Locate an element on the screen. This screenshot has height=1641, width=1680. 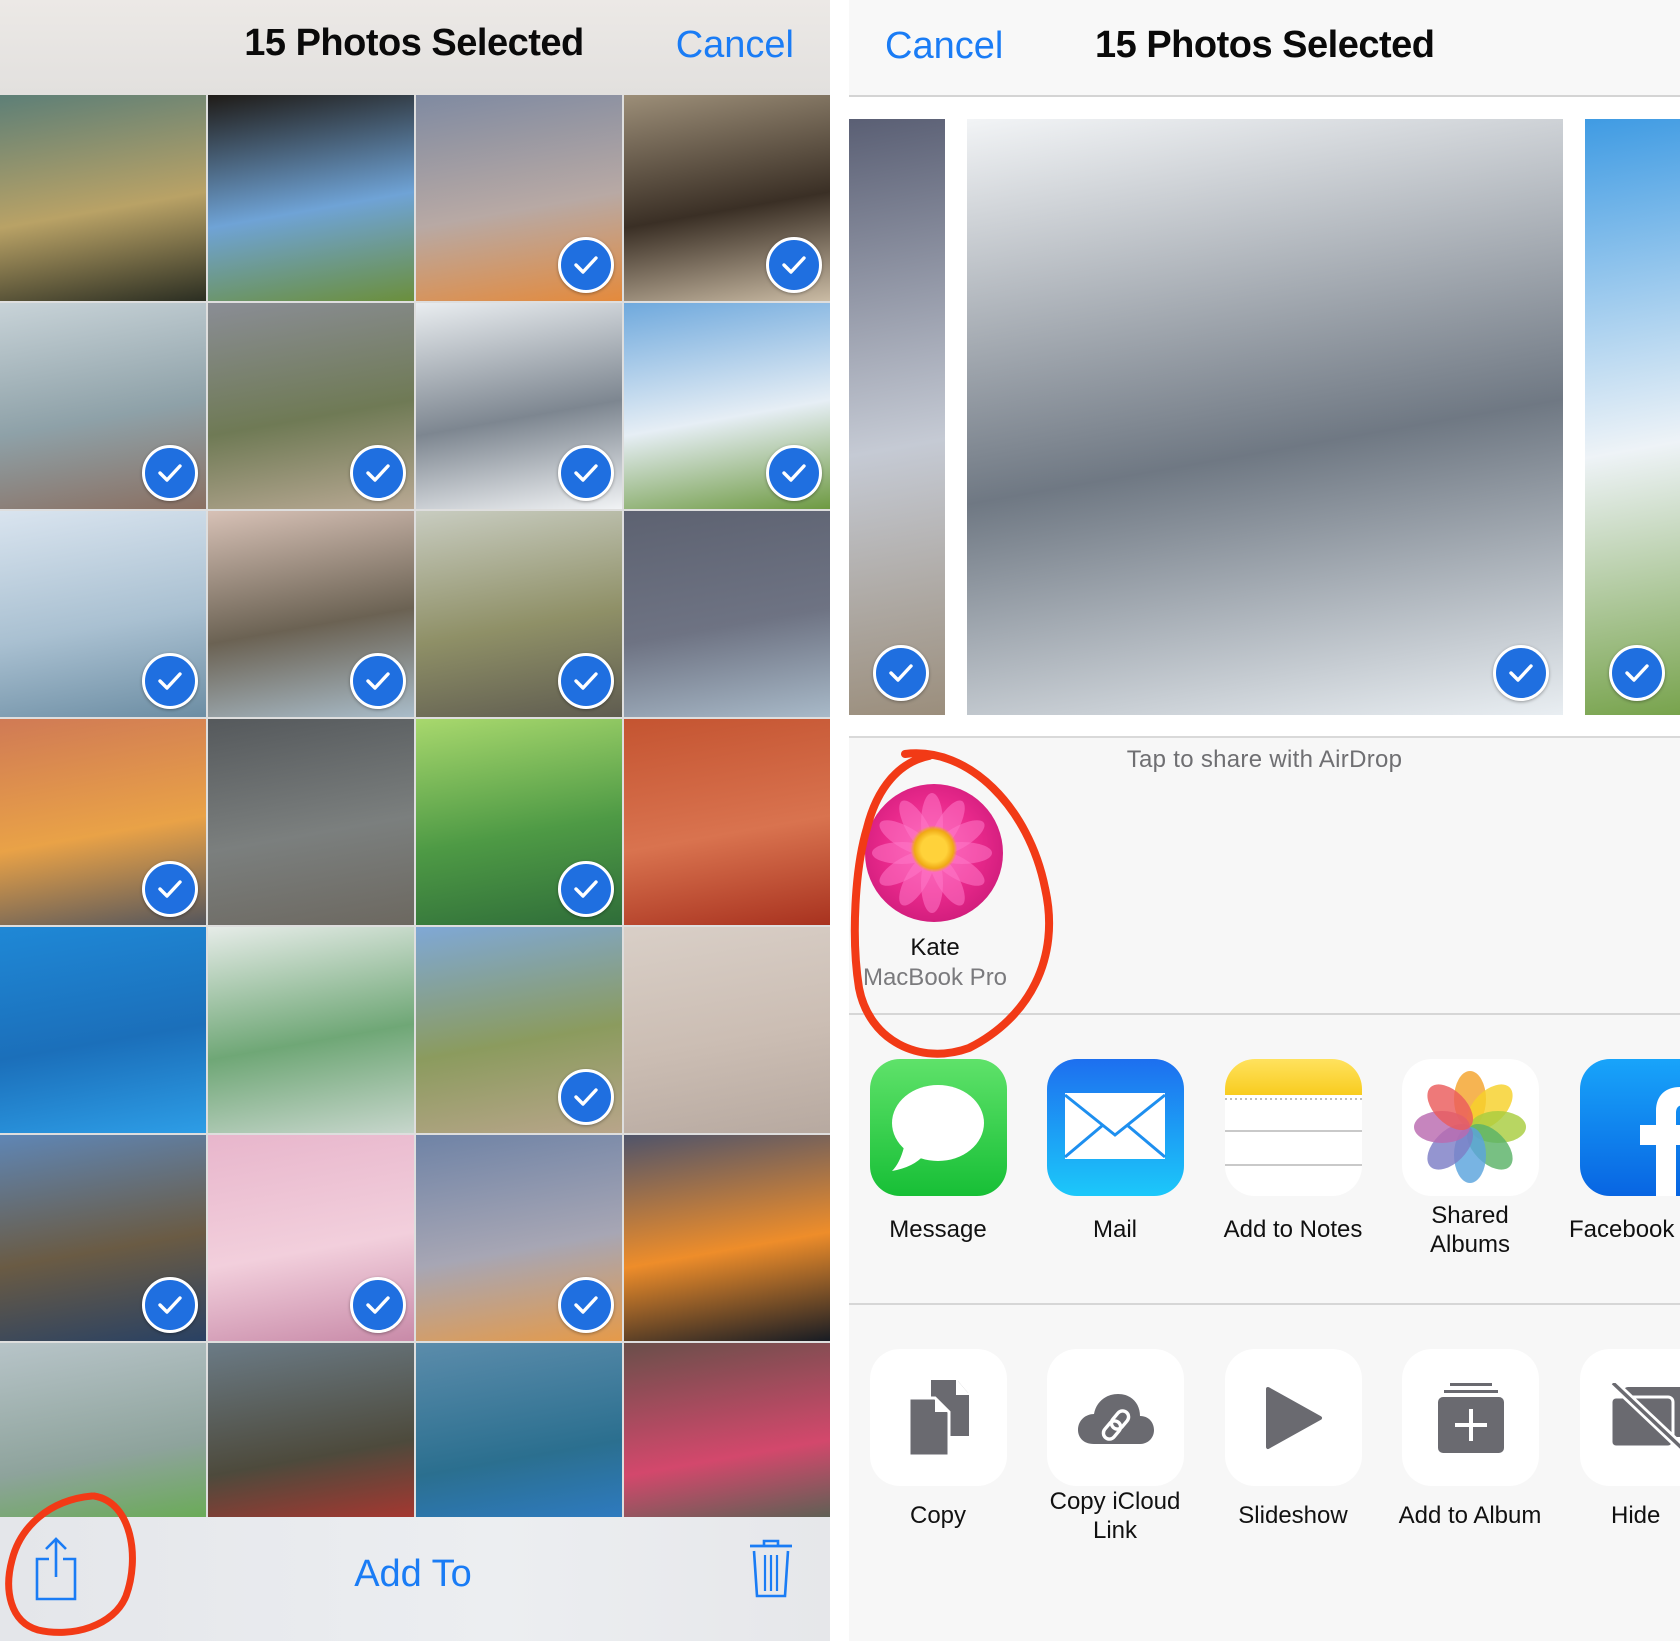
share-action-slideshow: Slideshow is located at coordinates (1289, 1467).